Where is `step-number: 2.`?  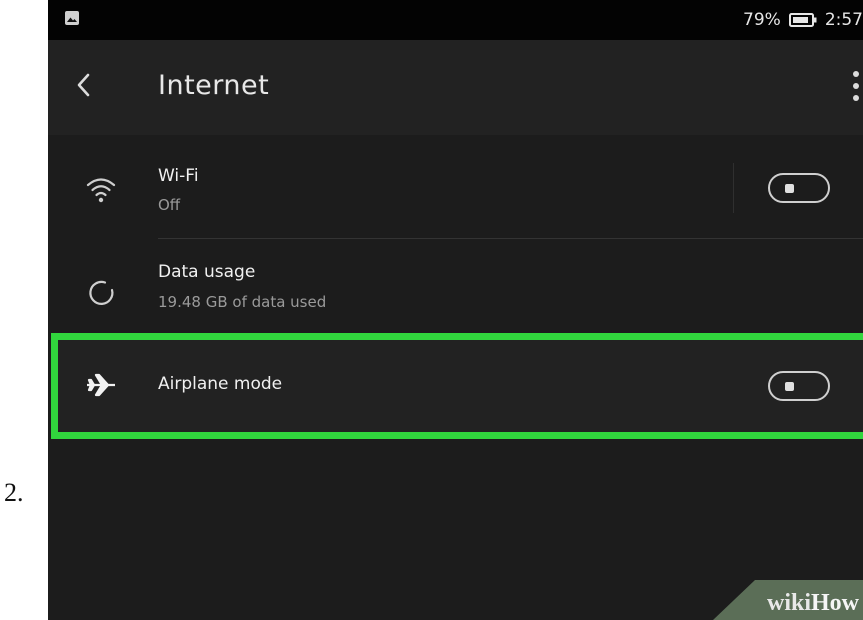 step-number: 2. is located at coordinates (14, 492).